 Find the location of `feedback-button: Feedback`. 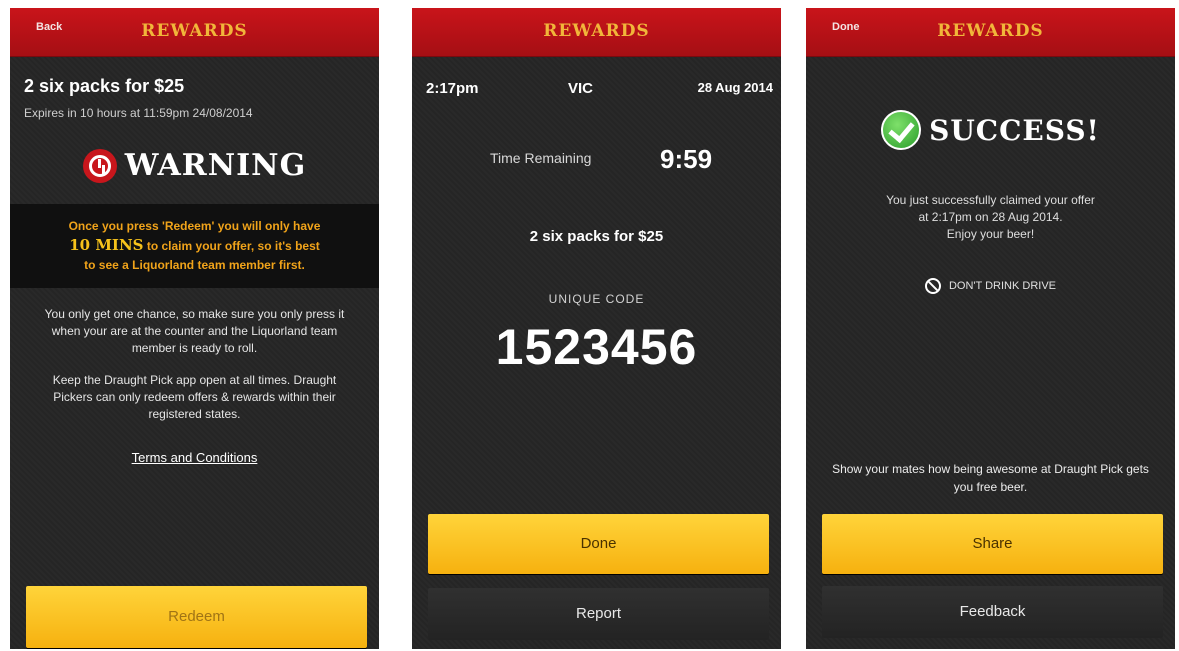

feedback-button: Feedback is located at coordinates (992, 612).